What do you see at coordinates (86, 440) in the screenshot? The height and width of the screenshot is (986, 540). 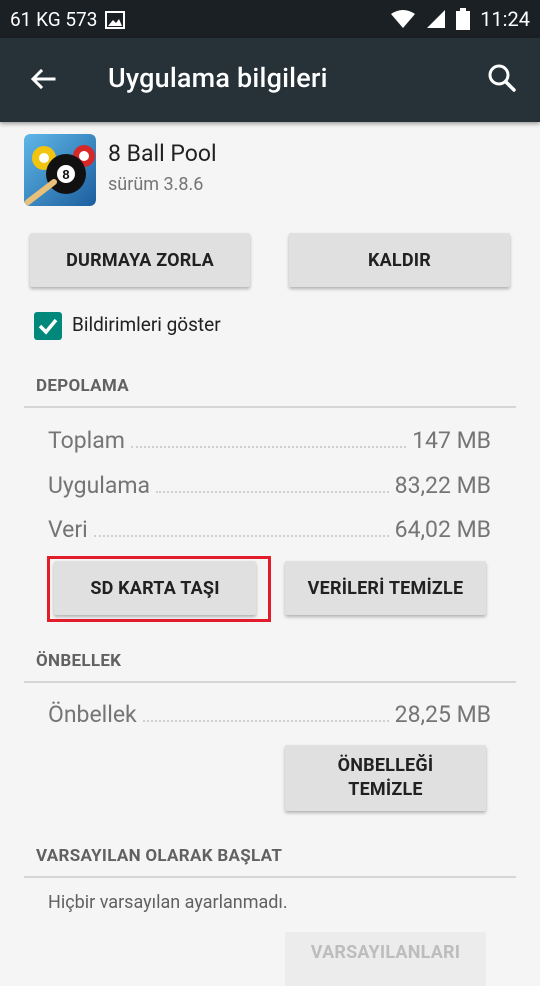 I see `row-label: Toplam` at bounding box center [86, 440].